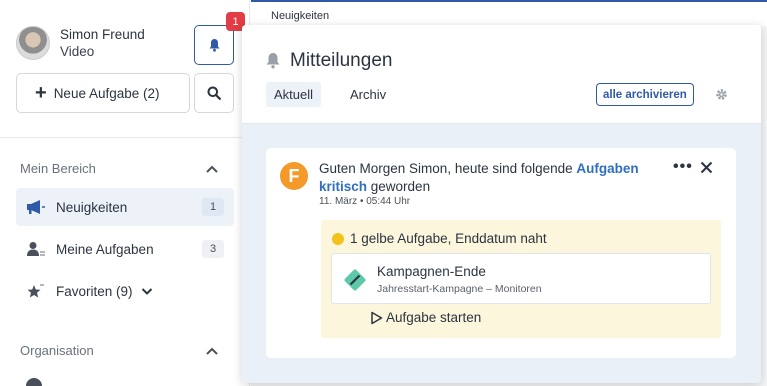 This screenshot has height=386, width=767. I want to click on tab-aktuell: Aktuell, so click(294, 94).